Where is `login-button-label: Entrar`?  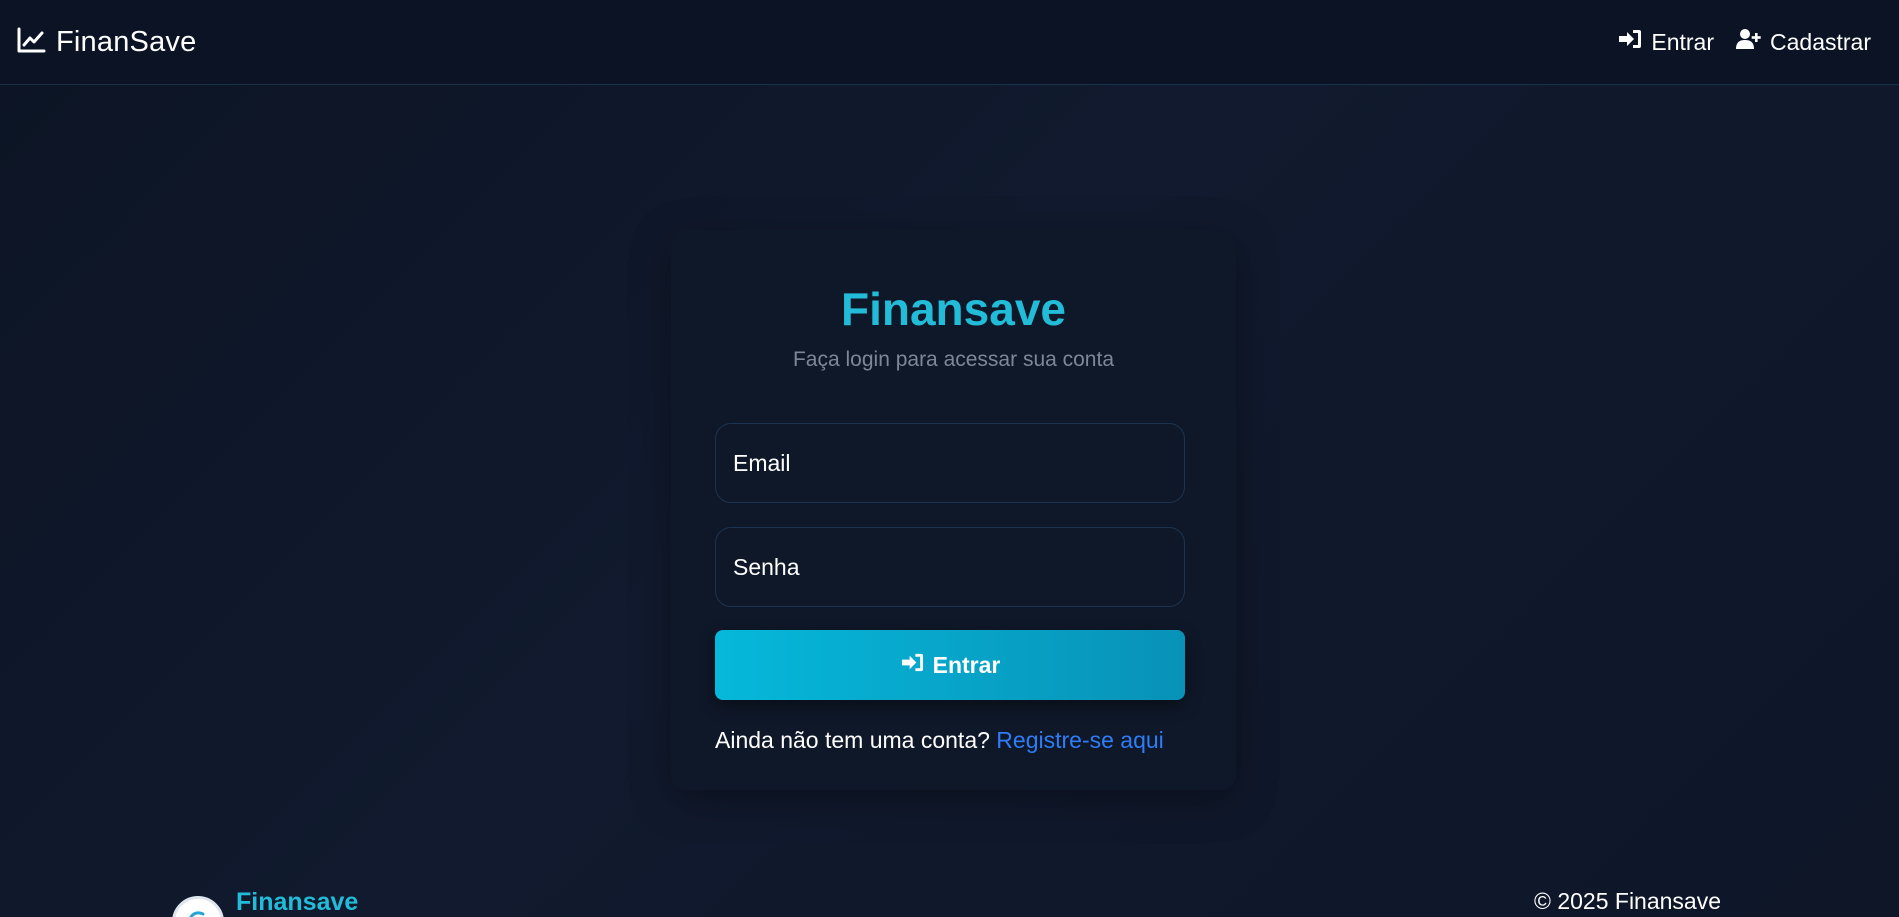
login-button-label: Entrar is located at coordinates (966, 664).